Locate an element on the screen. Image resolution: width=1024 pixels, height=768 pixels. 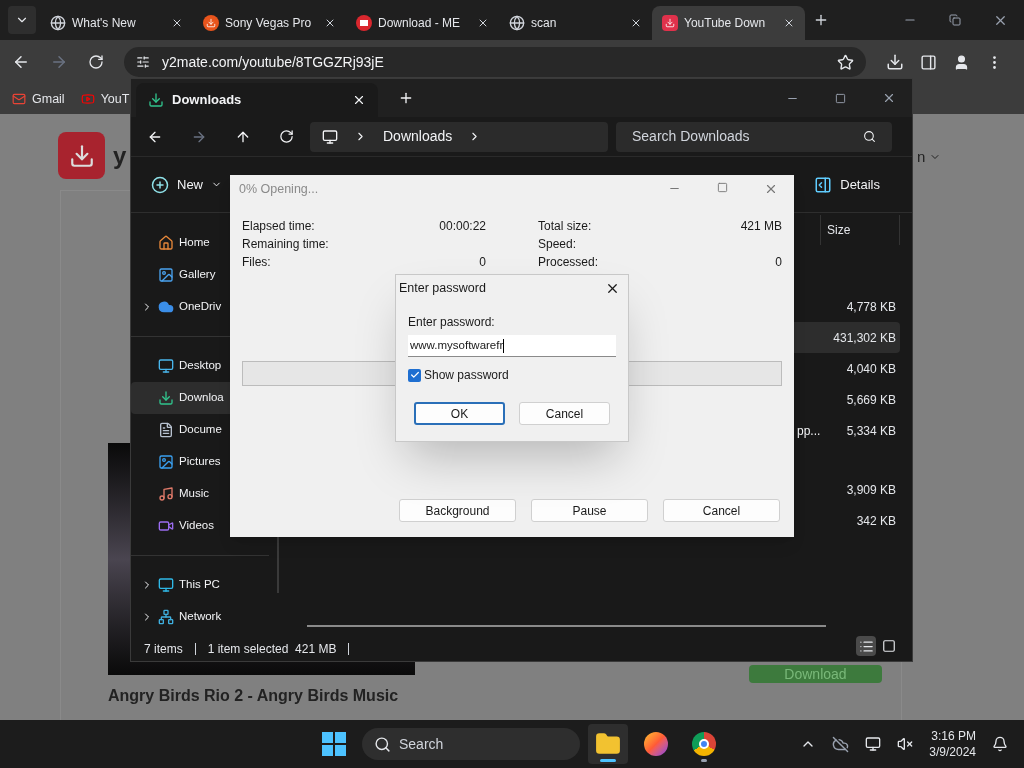
bookmark-link: YouT is located at coordinates (115, 99).